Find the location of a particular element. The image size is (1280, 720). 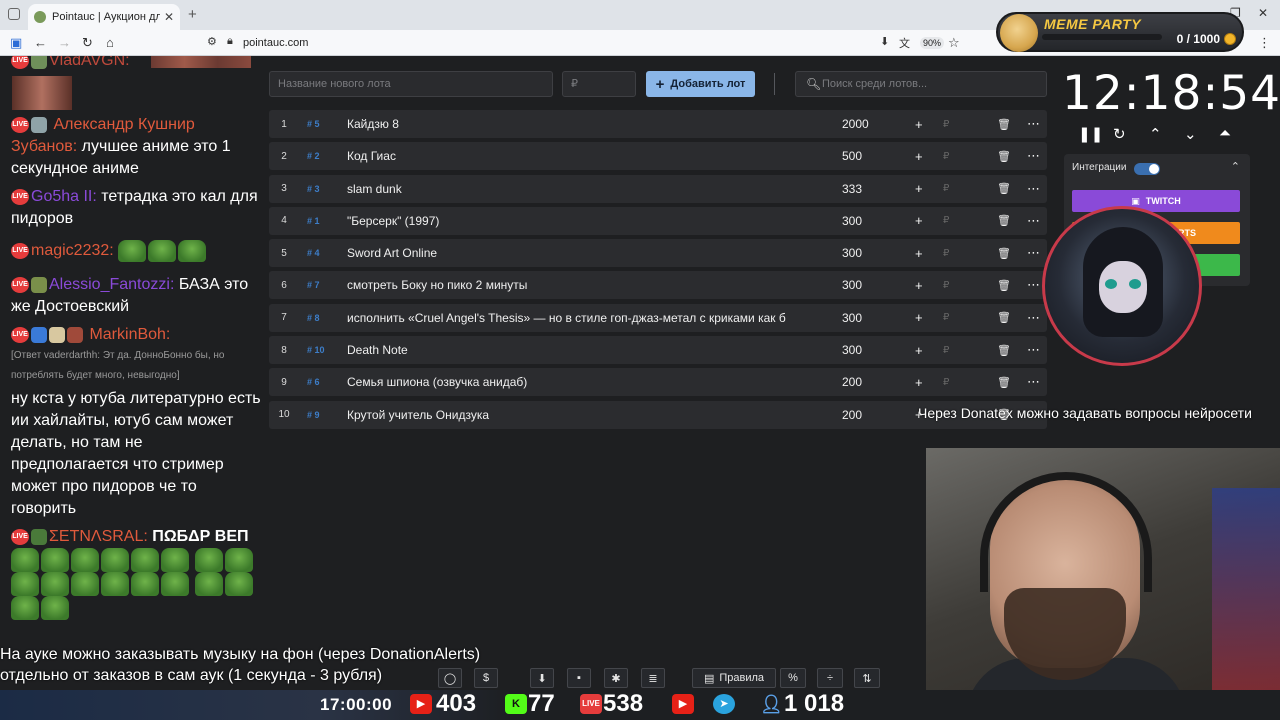

user-badge-icon is located at coordinates (39, 284).